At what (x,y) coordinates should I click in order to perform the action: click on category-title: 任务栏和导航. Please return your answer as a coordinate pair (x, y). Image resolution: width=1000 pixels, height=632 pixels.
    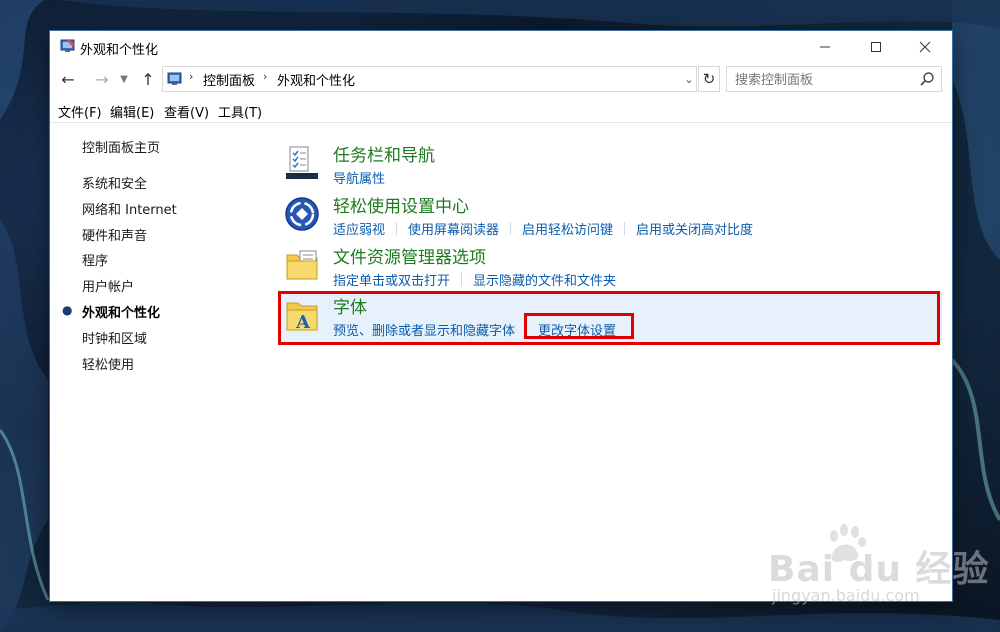
    Looking at the image, I should click on (384, 153).